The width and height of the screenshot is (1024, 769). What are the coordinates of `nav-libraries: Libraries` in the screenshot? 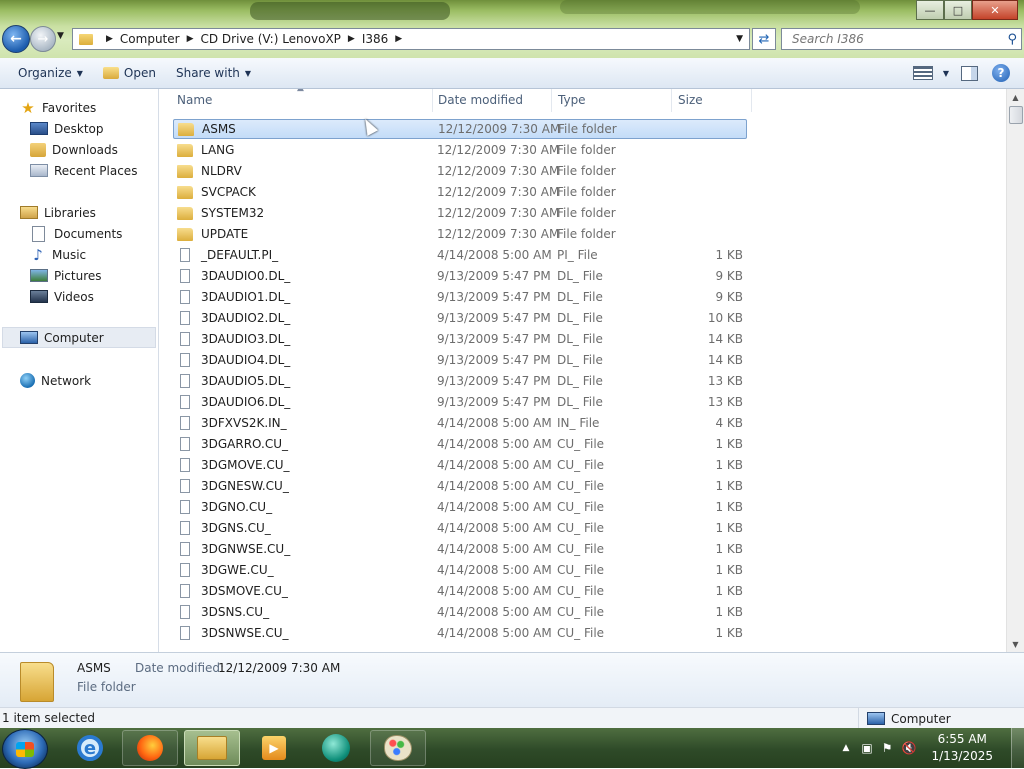 It's located at (58, 212).